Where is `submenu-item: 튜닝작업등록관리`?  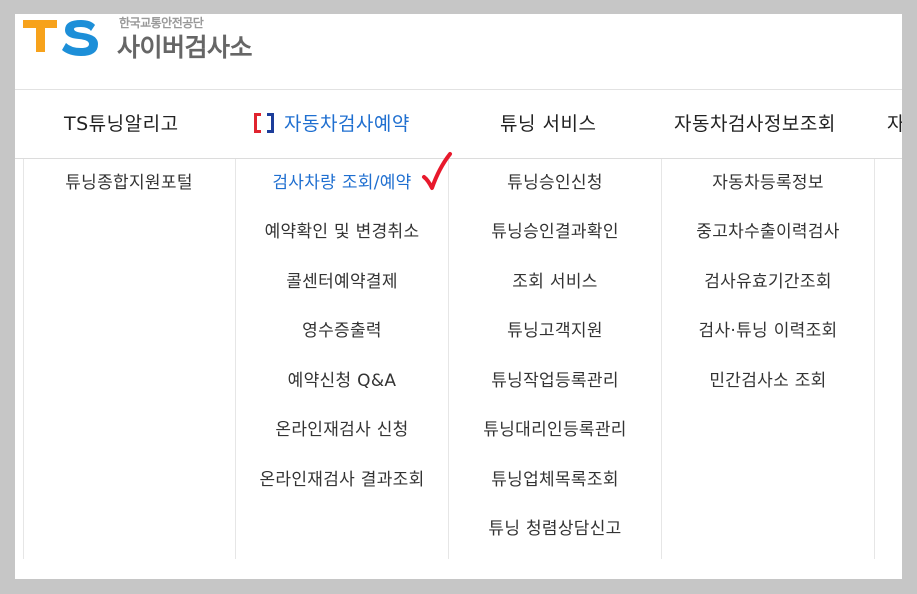 submenu-item: 튜닝작업등록관리 is located at coordinates (555, 381).